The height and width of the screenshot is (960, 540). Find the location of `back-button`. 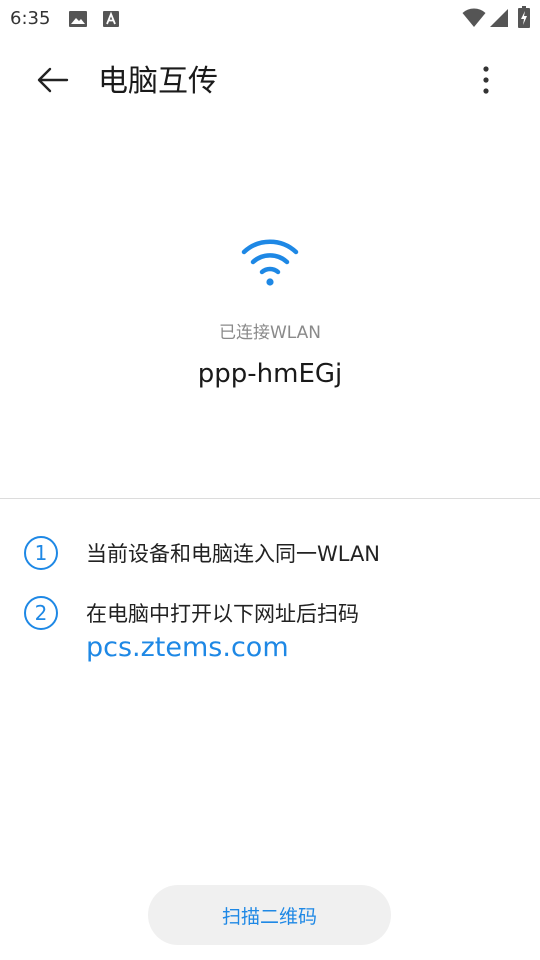

back-button is located at coordinates (53, 82).